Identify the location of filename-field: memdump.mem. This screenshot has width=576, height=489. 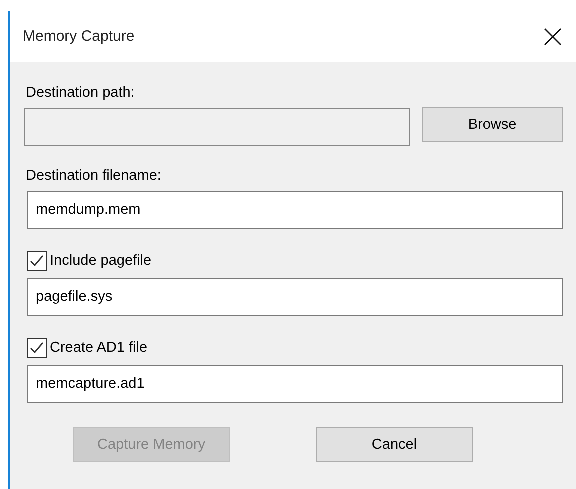
(295, 210).